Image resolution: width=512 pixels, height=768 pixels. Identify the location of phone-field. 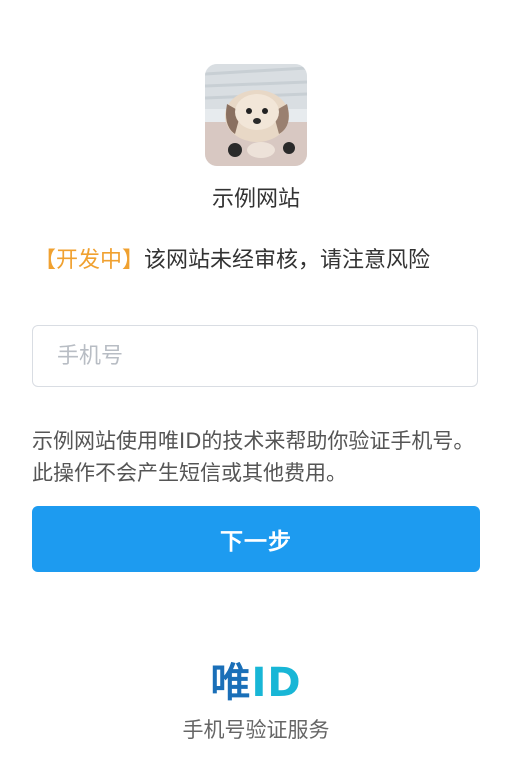
(255, 356).